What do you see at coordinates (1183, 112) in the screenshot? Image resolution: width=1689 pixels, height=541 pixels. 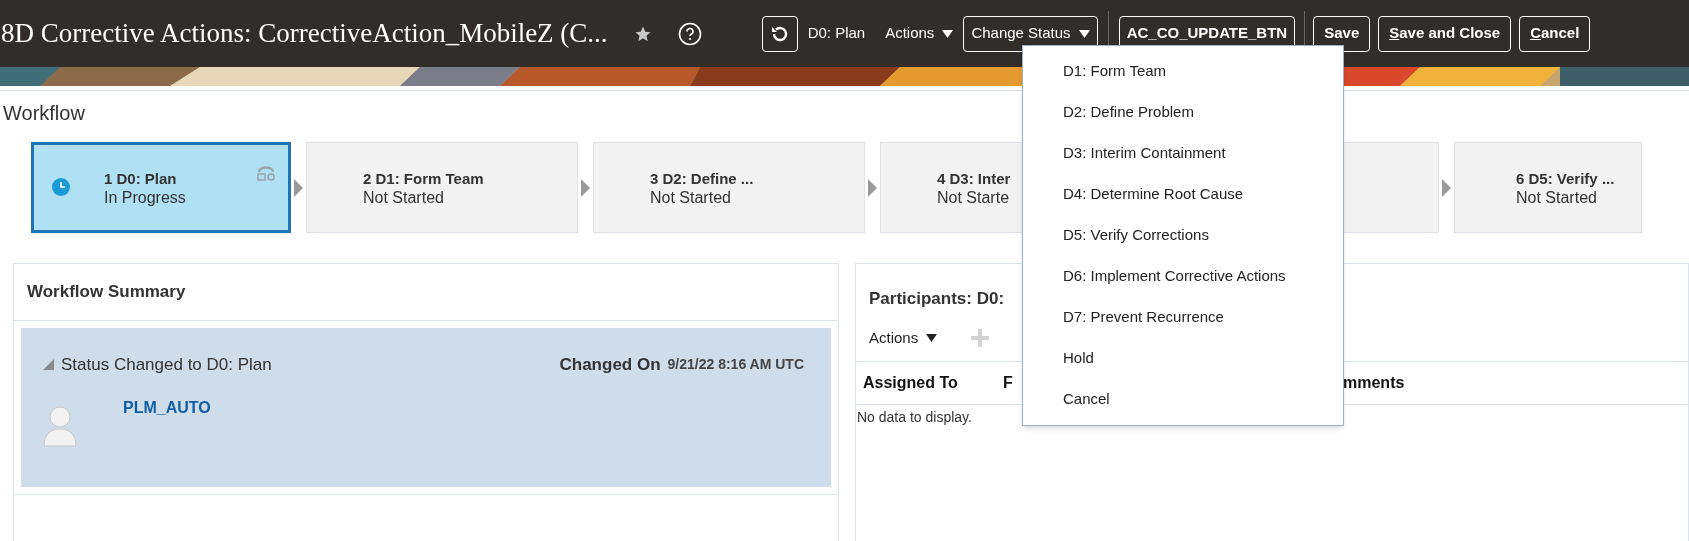 I see `menu-item: D2: Define Problem` at bounding box center [1183, 112].